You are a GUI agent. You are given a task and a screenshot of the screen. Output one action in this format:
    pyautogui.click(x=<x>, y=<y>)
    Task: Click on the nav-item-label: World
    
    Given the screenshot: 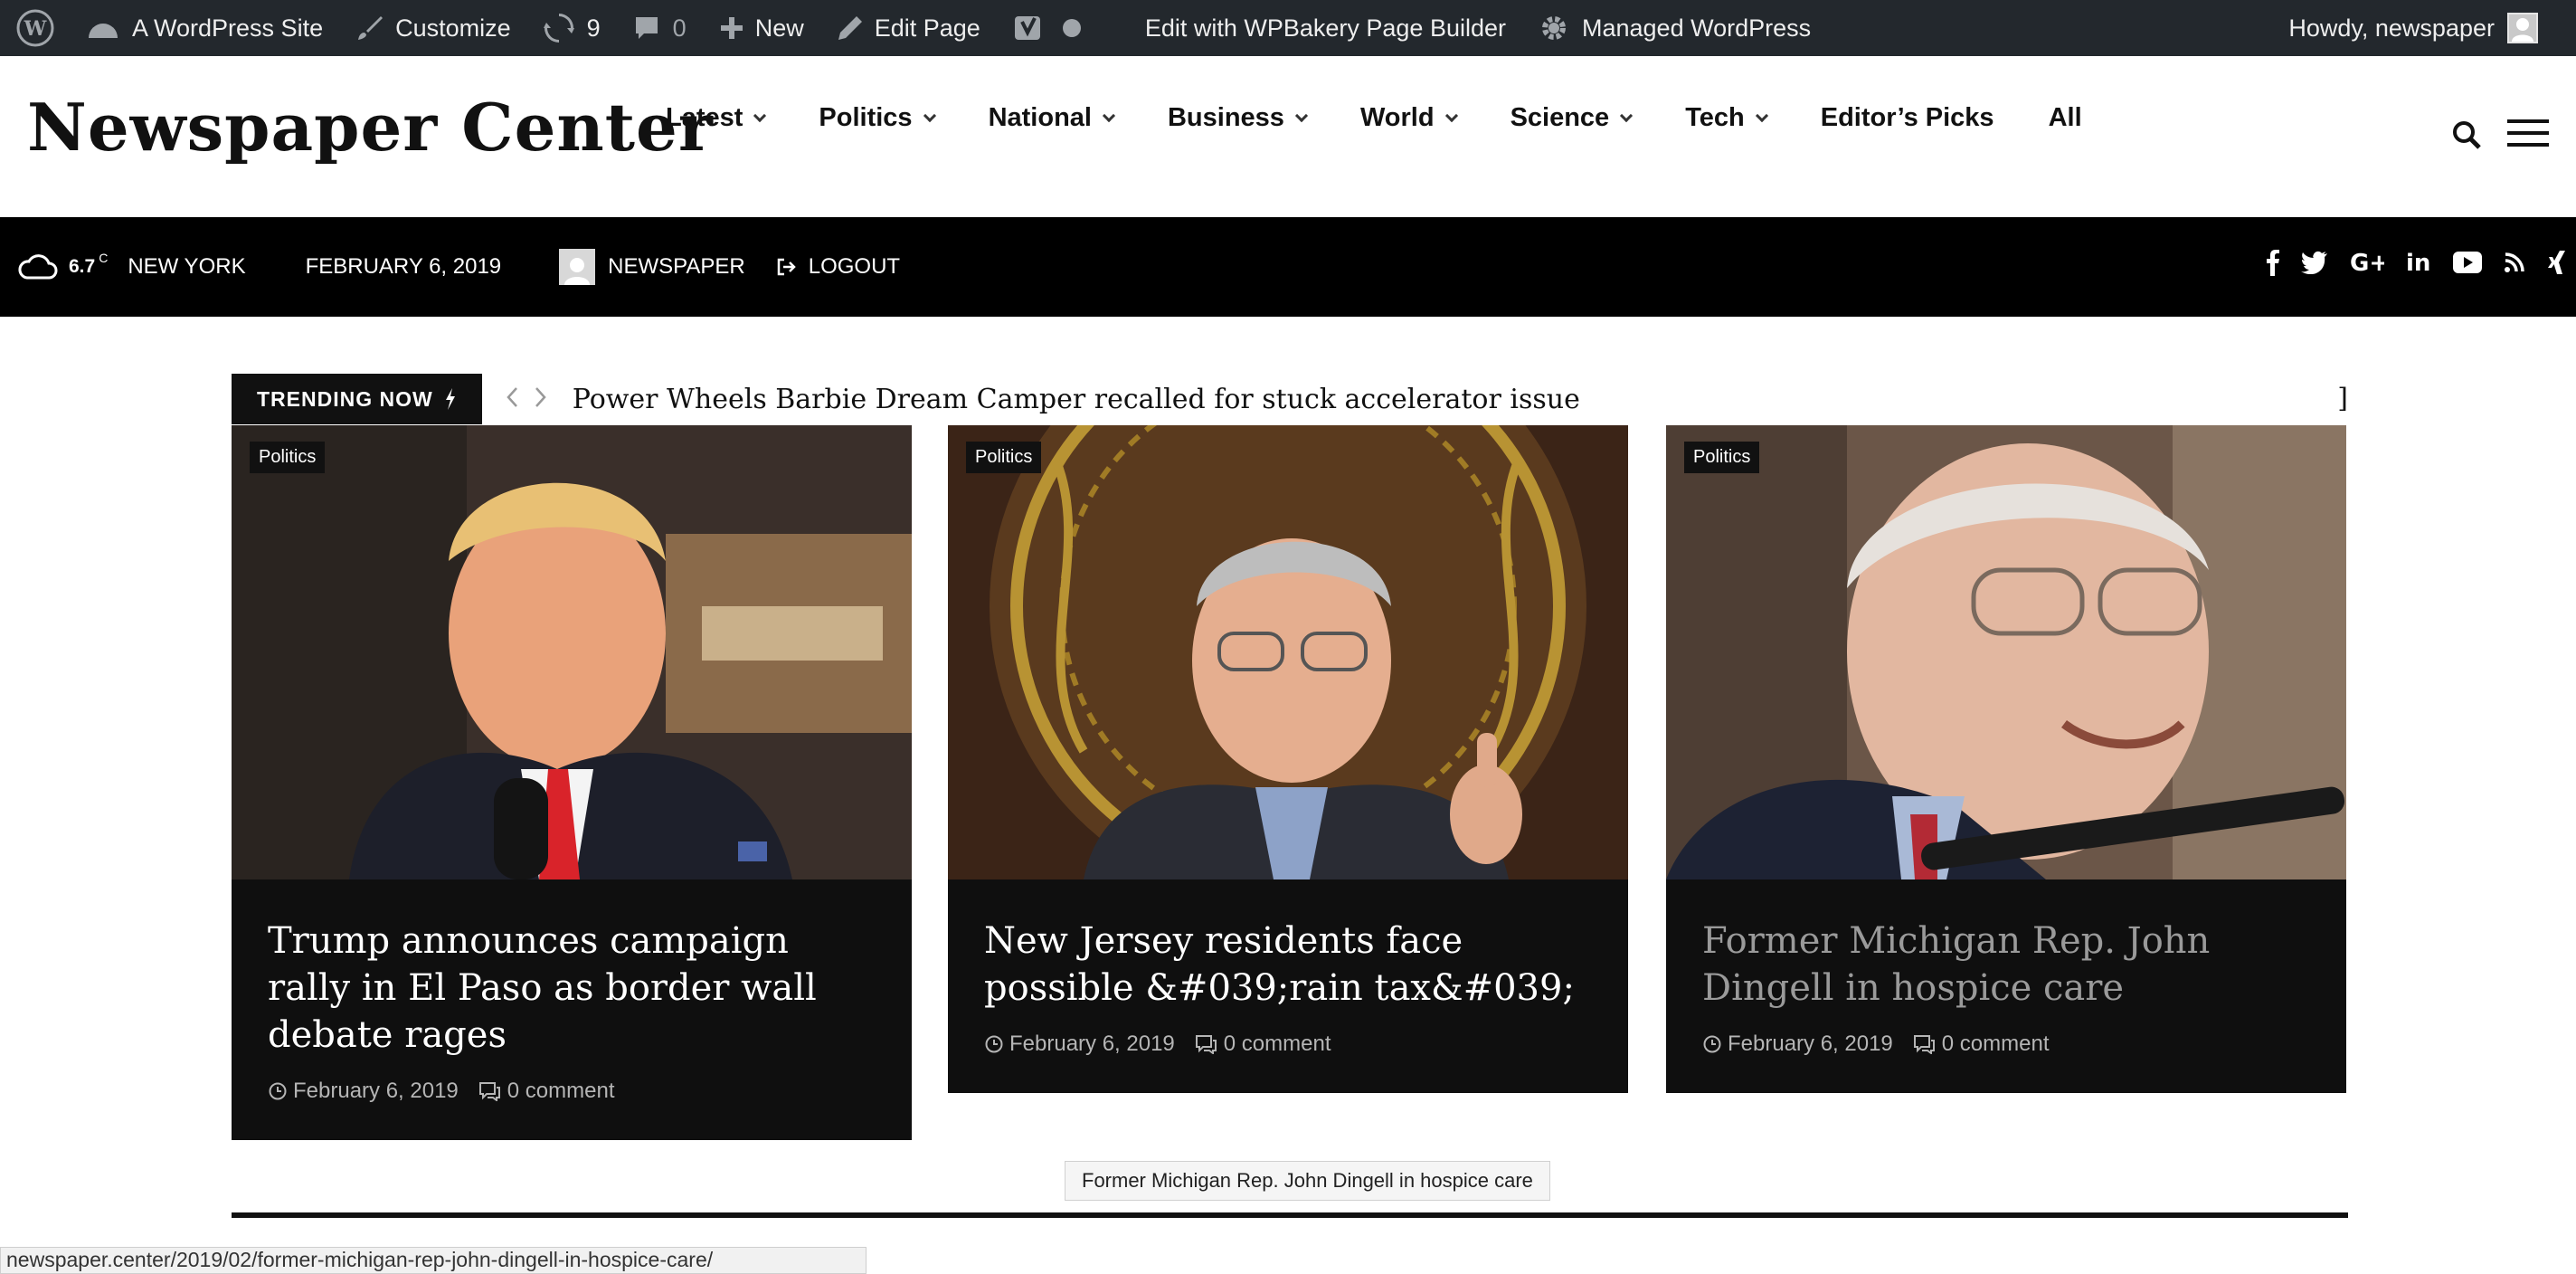 What is the action you would take?
    pyautogui.click(x=1397, y=117)
    